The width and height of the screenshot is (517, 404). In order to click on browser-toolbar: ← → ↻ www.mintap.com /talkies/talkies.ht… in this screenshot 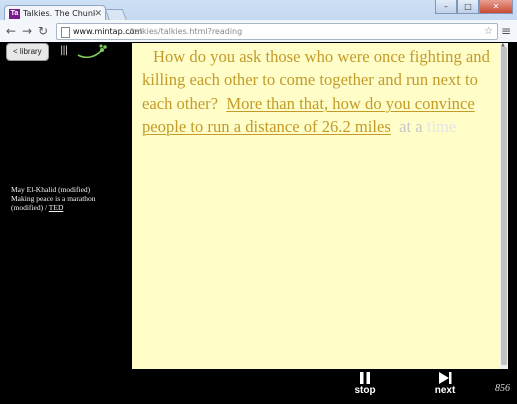, I will do `click(258, 31)`.